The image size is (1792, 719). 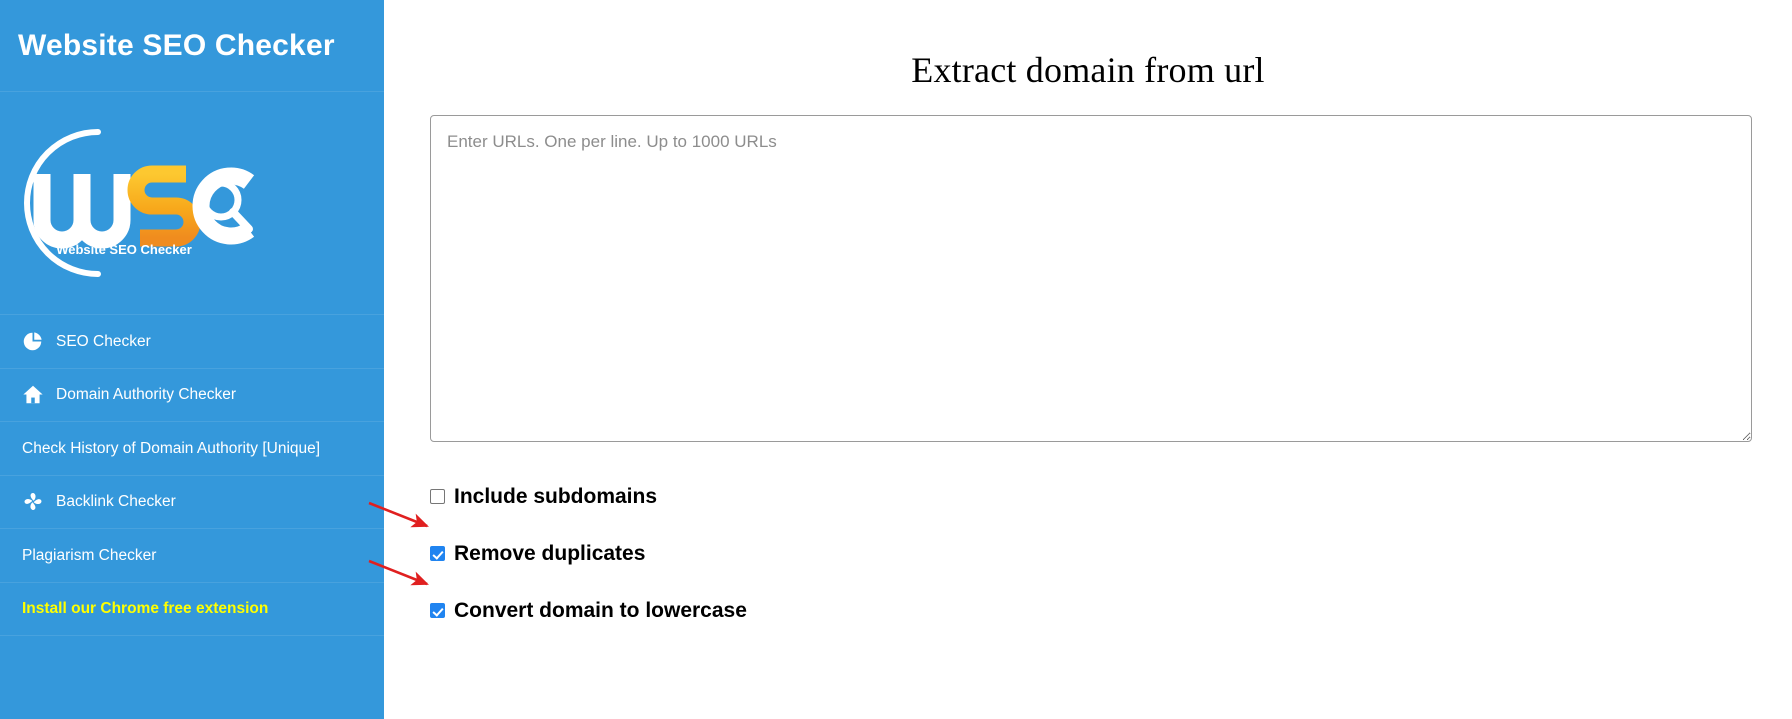 I want to click on wsc-logo-icon: Website SEO Checker, so click(x=139, y=202).